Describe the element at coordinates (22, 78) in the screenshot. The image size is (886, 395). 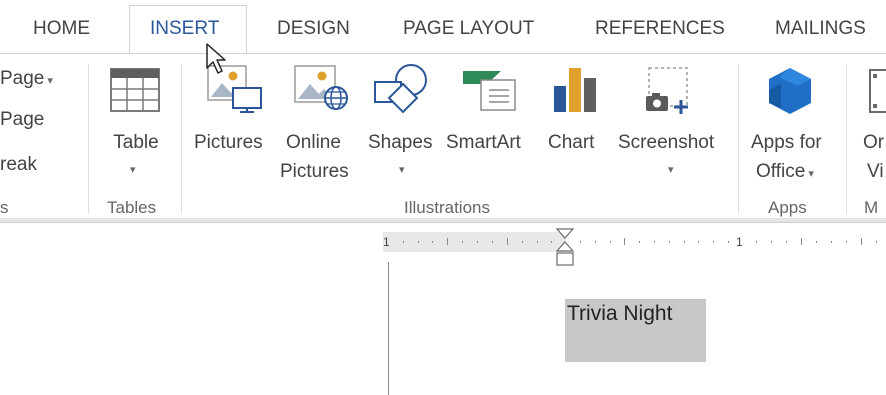
I see `cover-page-label: Page` at that location.